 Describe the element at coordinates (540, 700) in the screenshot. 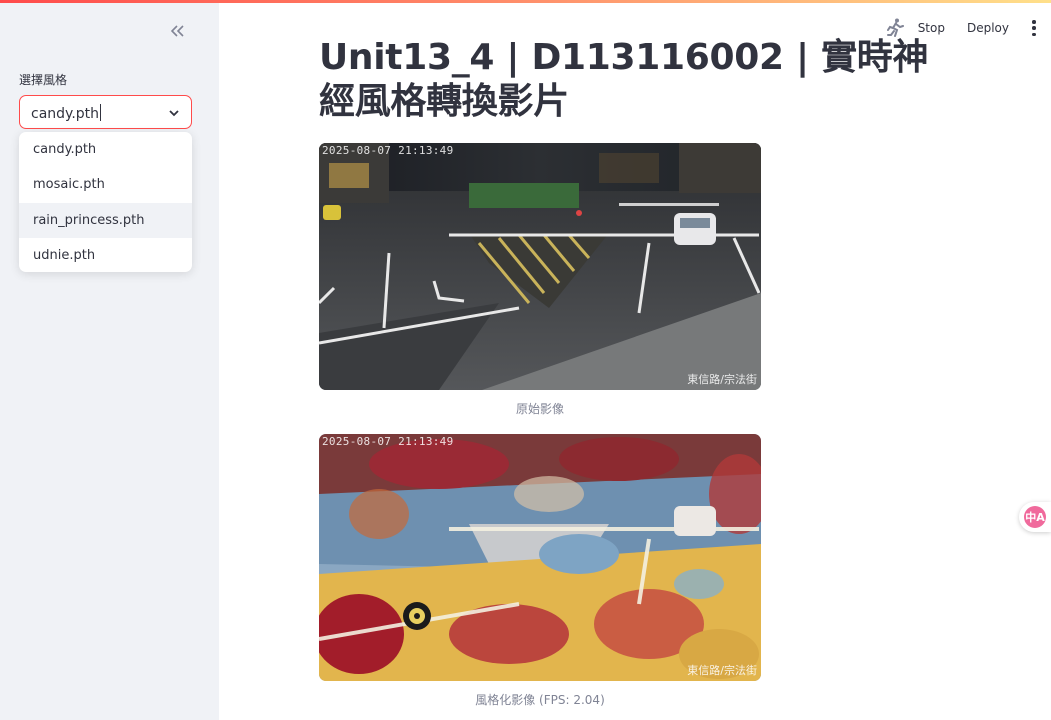

I see `styled-image-caption: 風格化影像 (FPS: 2.04)` at that location.